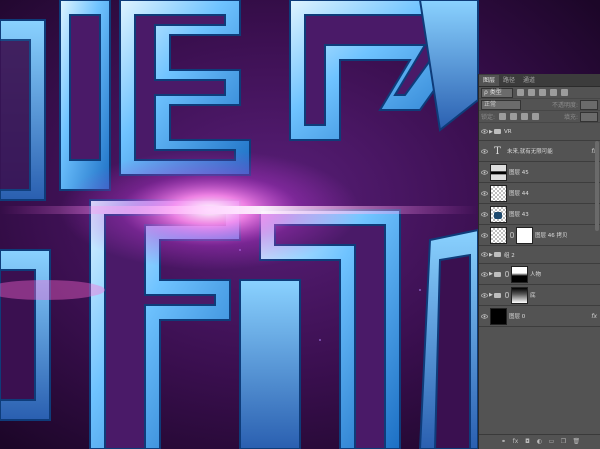 This screenshot has width=600, height=449. I want to click on opacity-label: 不透明度:, so click(564, 105).